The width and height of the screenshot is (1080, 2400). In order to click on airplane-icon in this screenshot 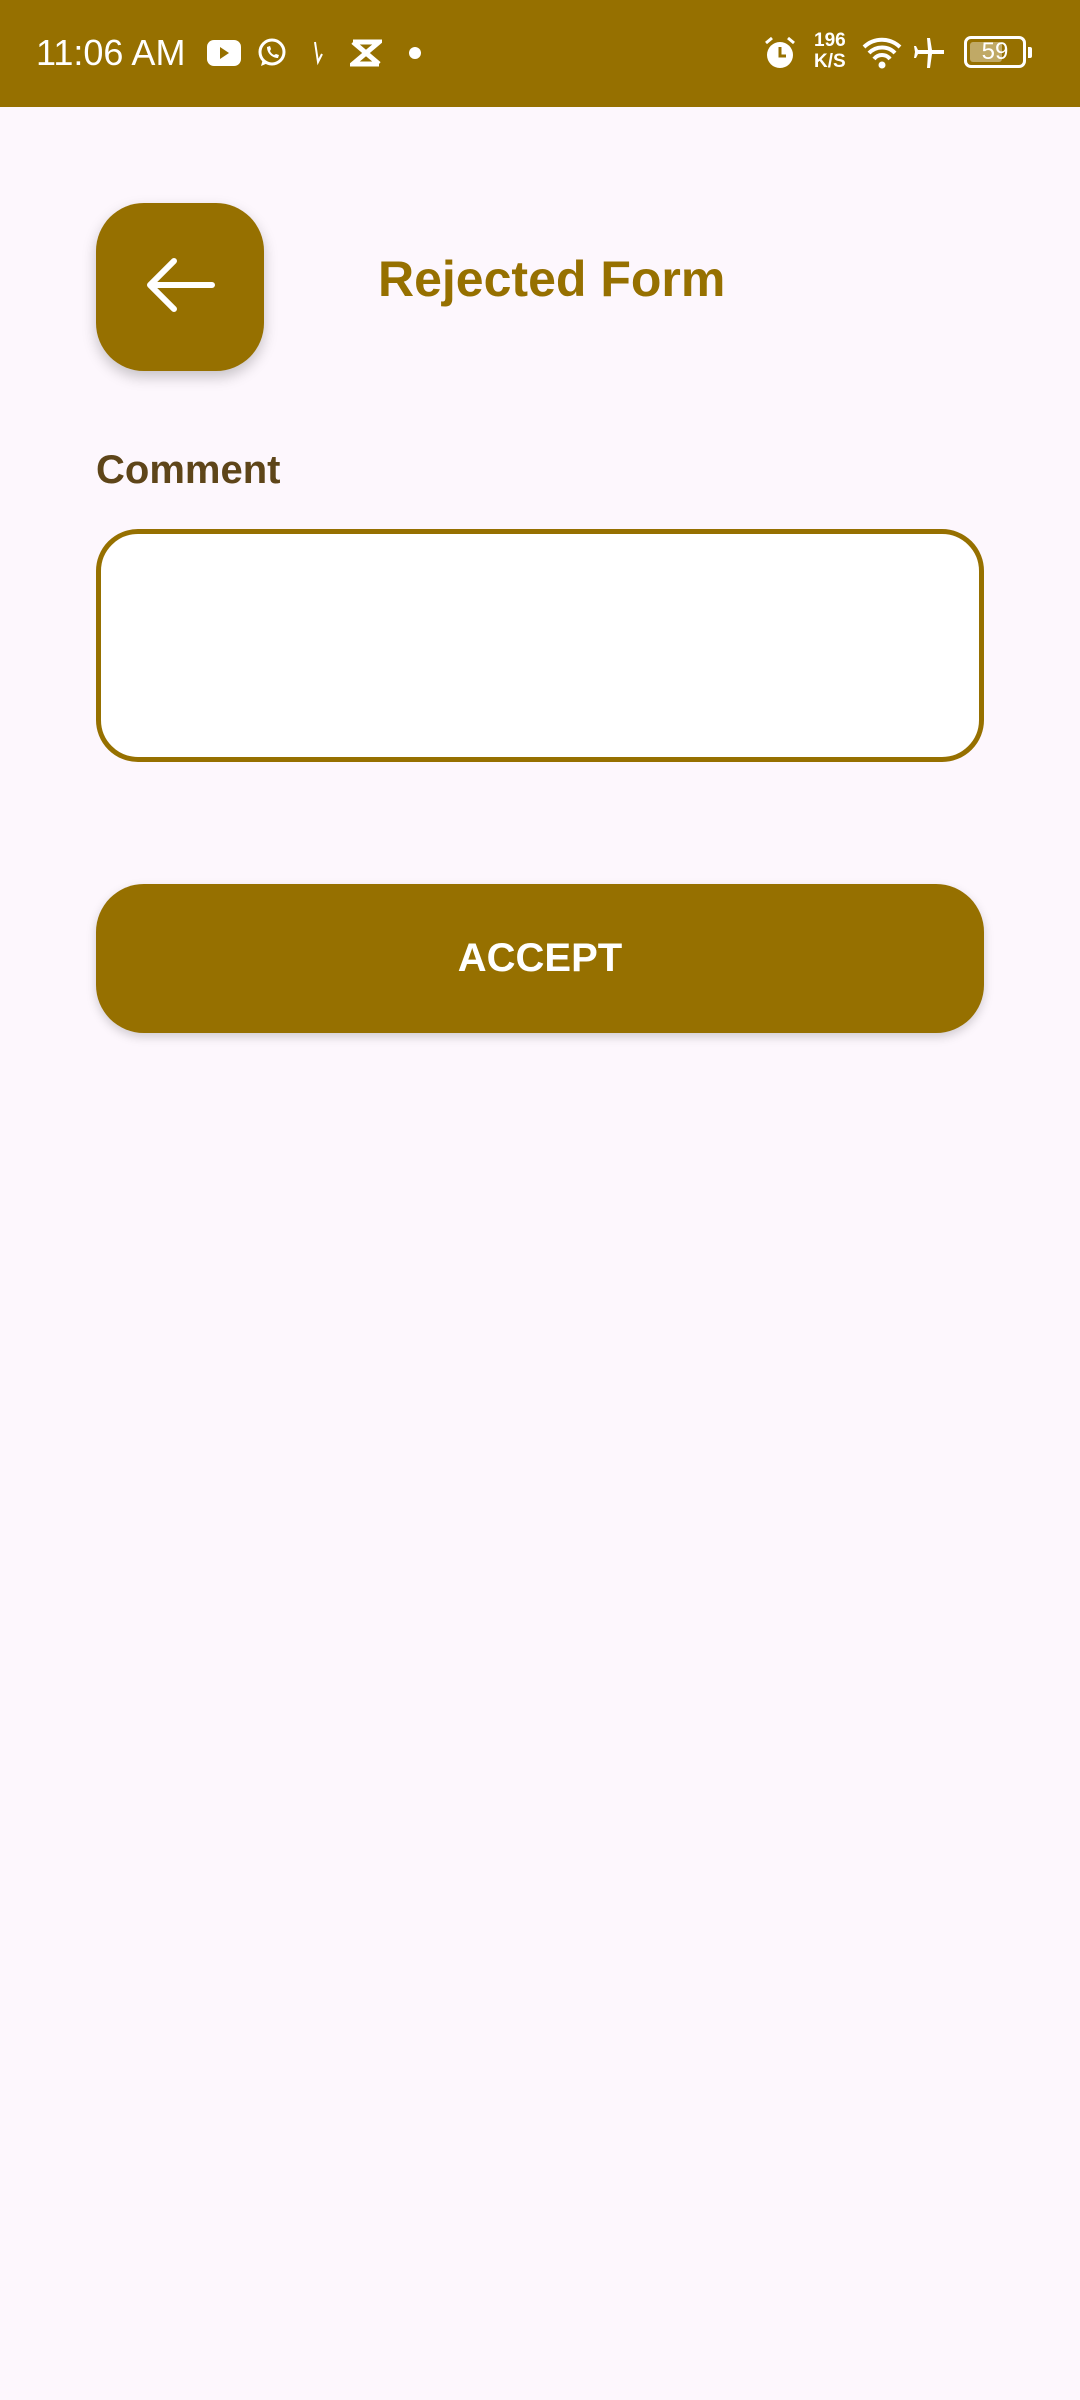, I will do `click(929, 53)`.